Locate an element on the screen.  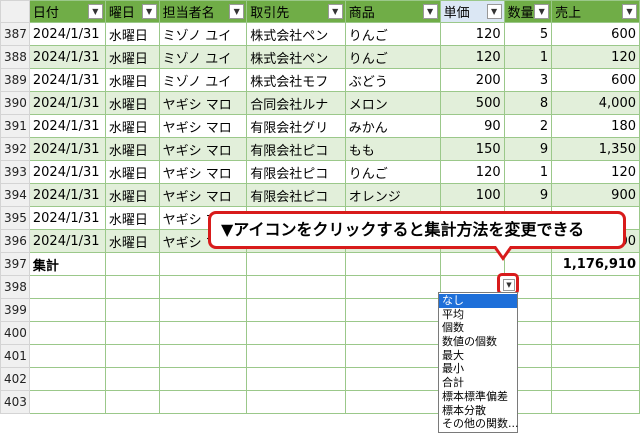
cell-sales: 180 is located at coordinates (595, 126).